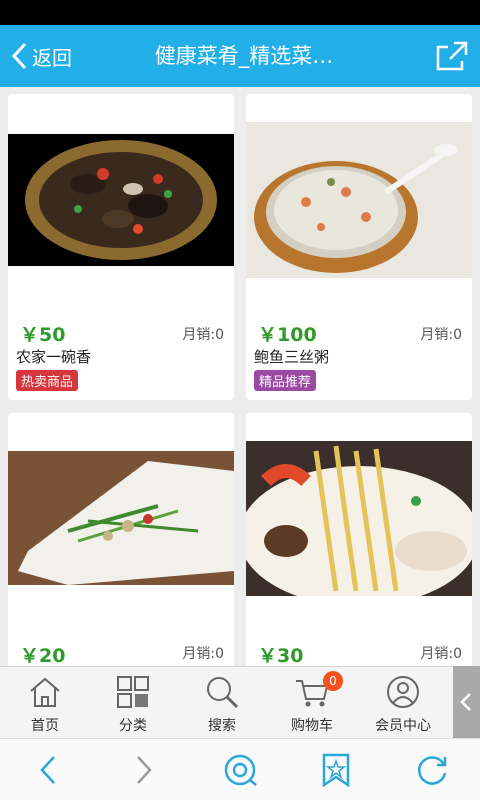  Describe the element at coordinates (287, 335) in the screenshot. I see `product-price: ￥100` at that location.